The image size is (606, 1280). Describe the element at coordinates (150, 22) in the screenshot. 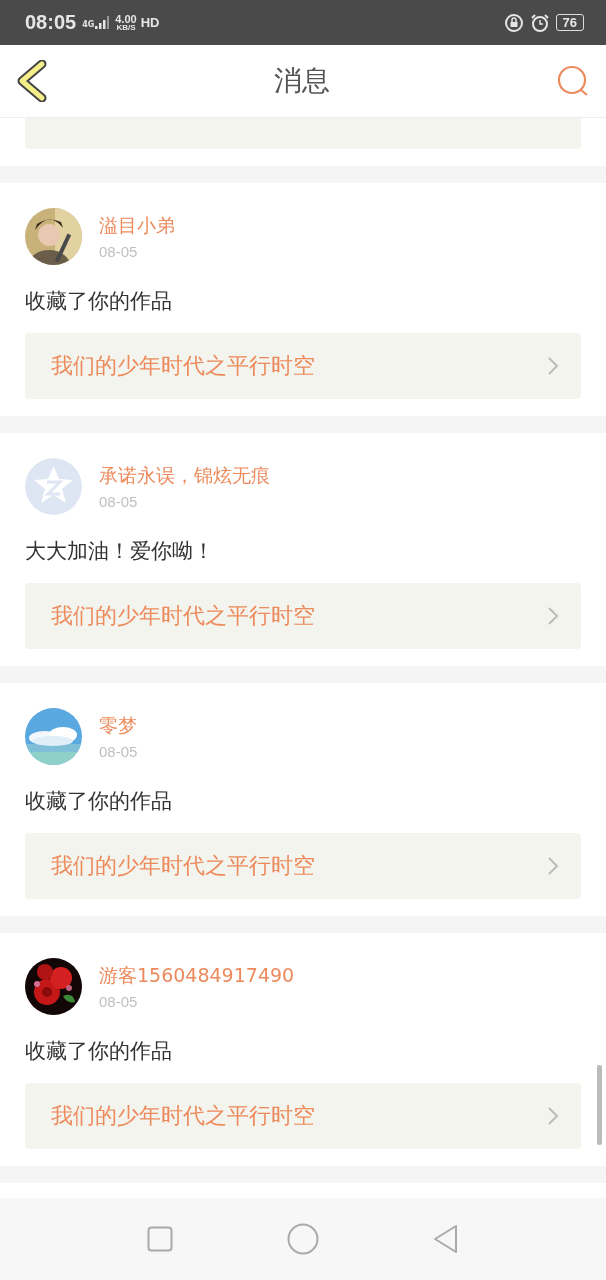

I see `hd-indicator: HD` at that location.